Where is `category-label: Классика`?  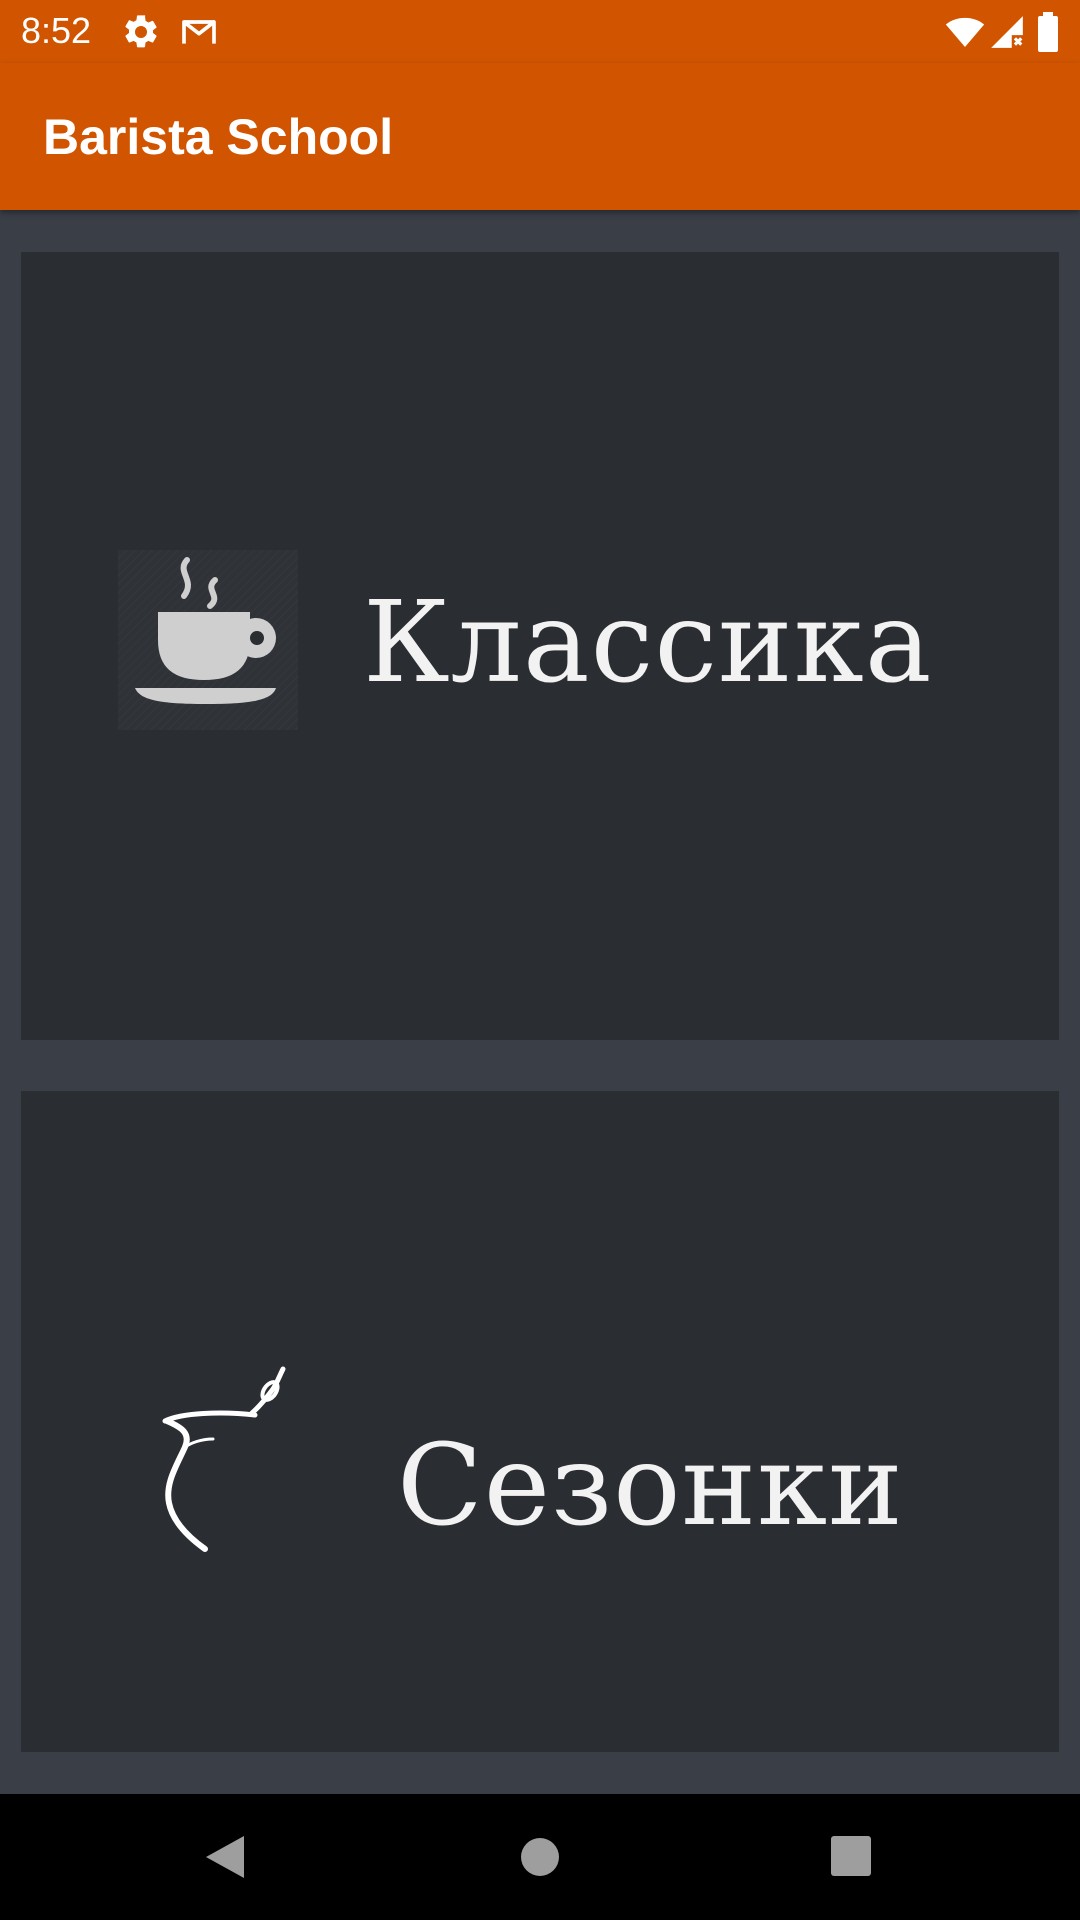
category-label: Классика is located at coordinates (648, 643).